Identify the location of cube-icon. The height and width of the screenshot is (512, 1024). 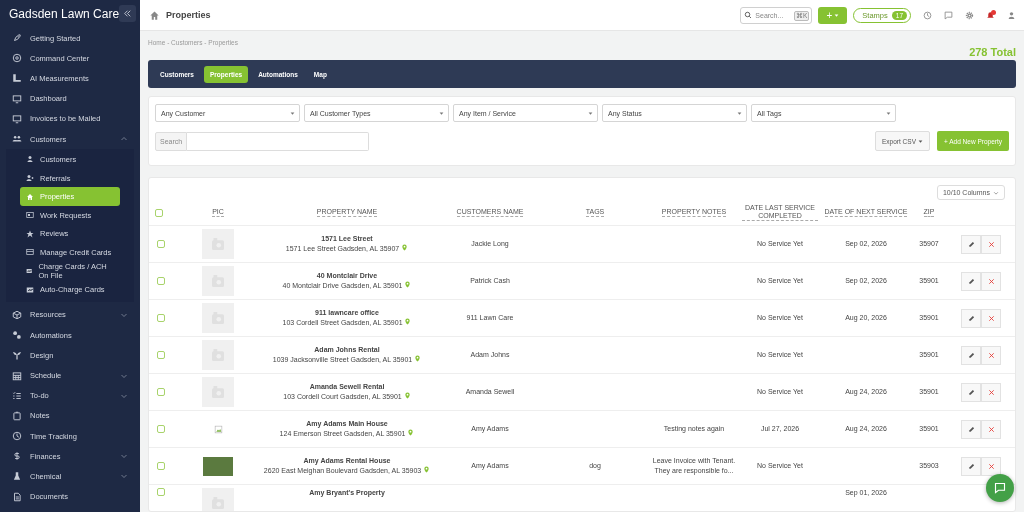
(17, 314).